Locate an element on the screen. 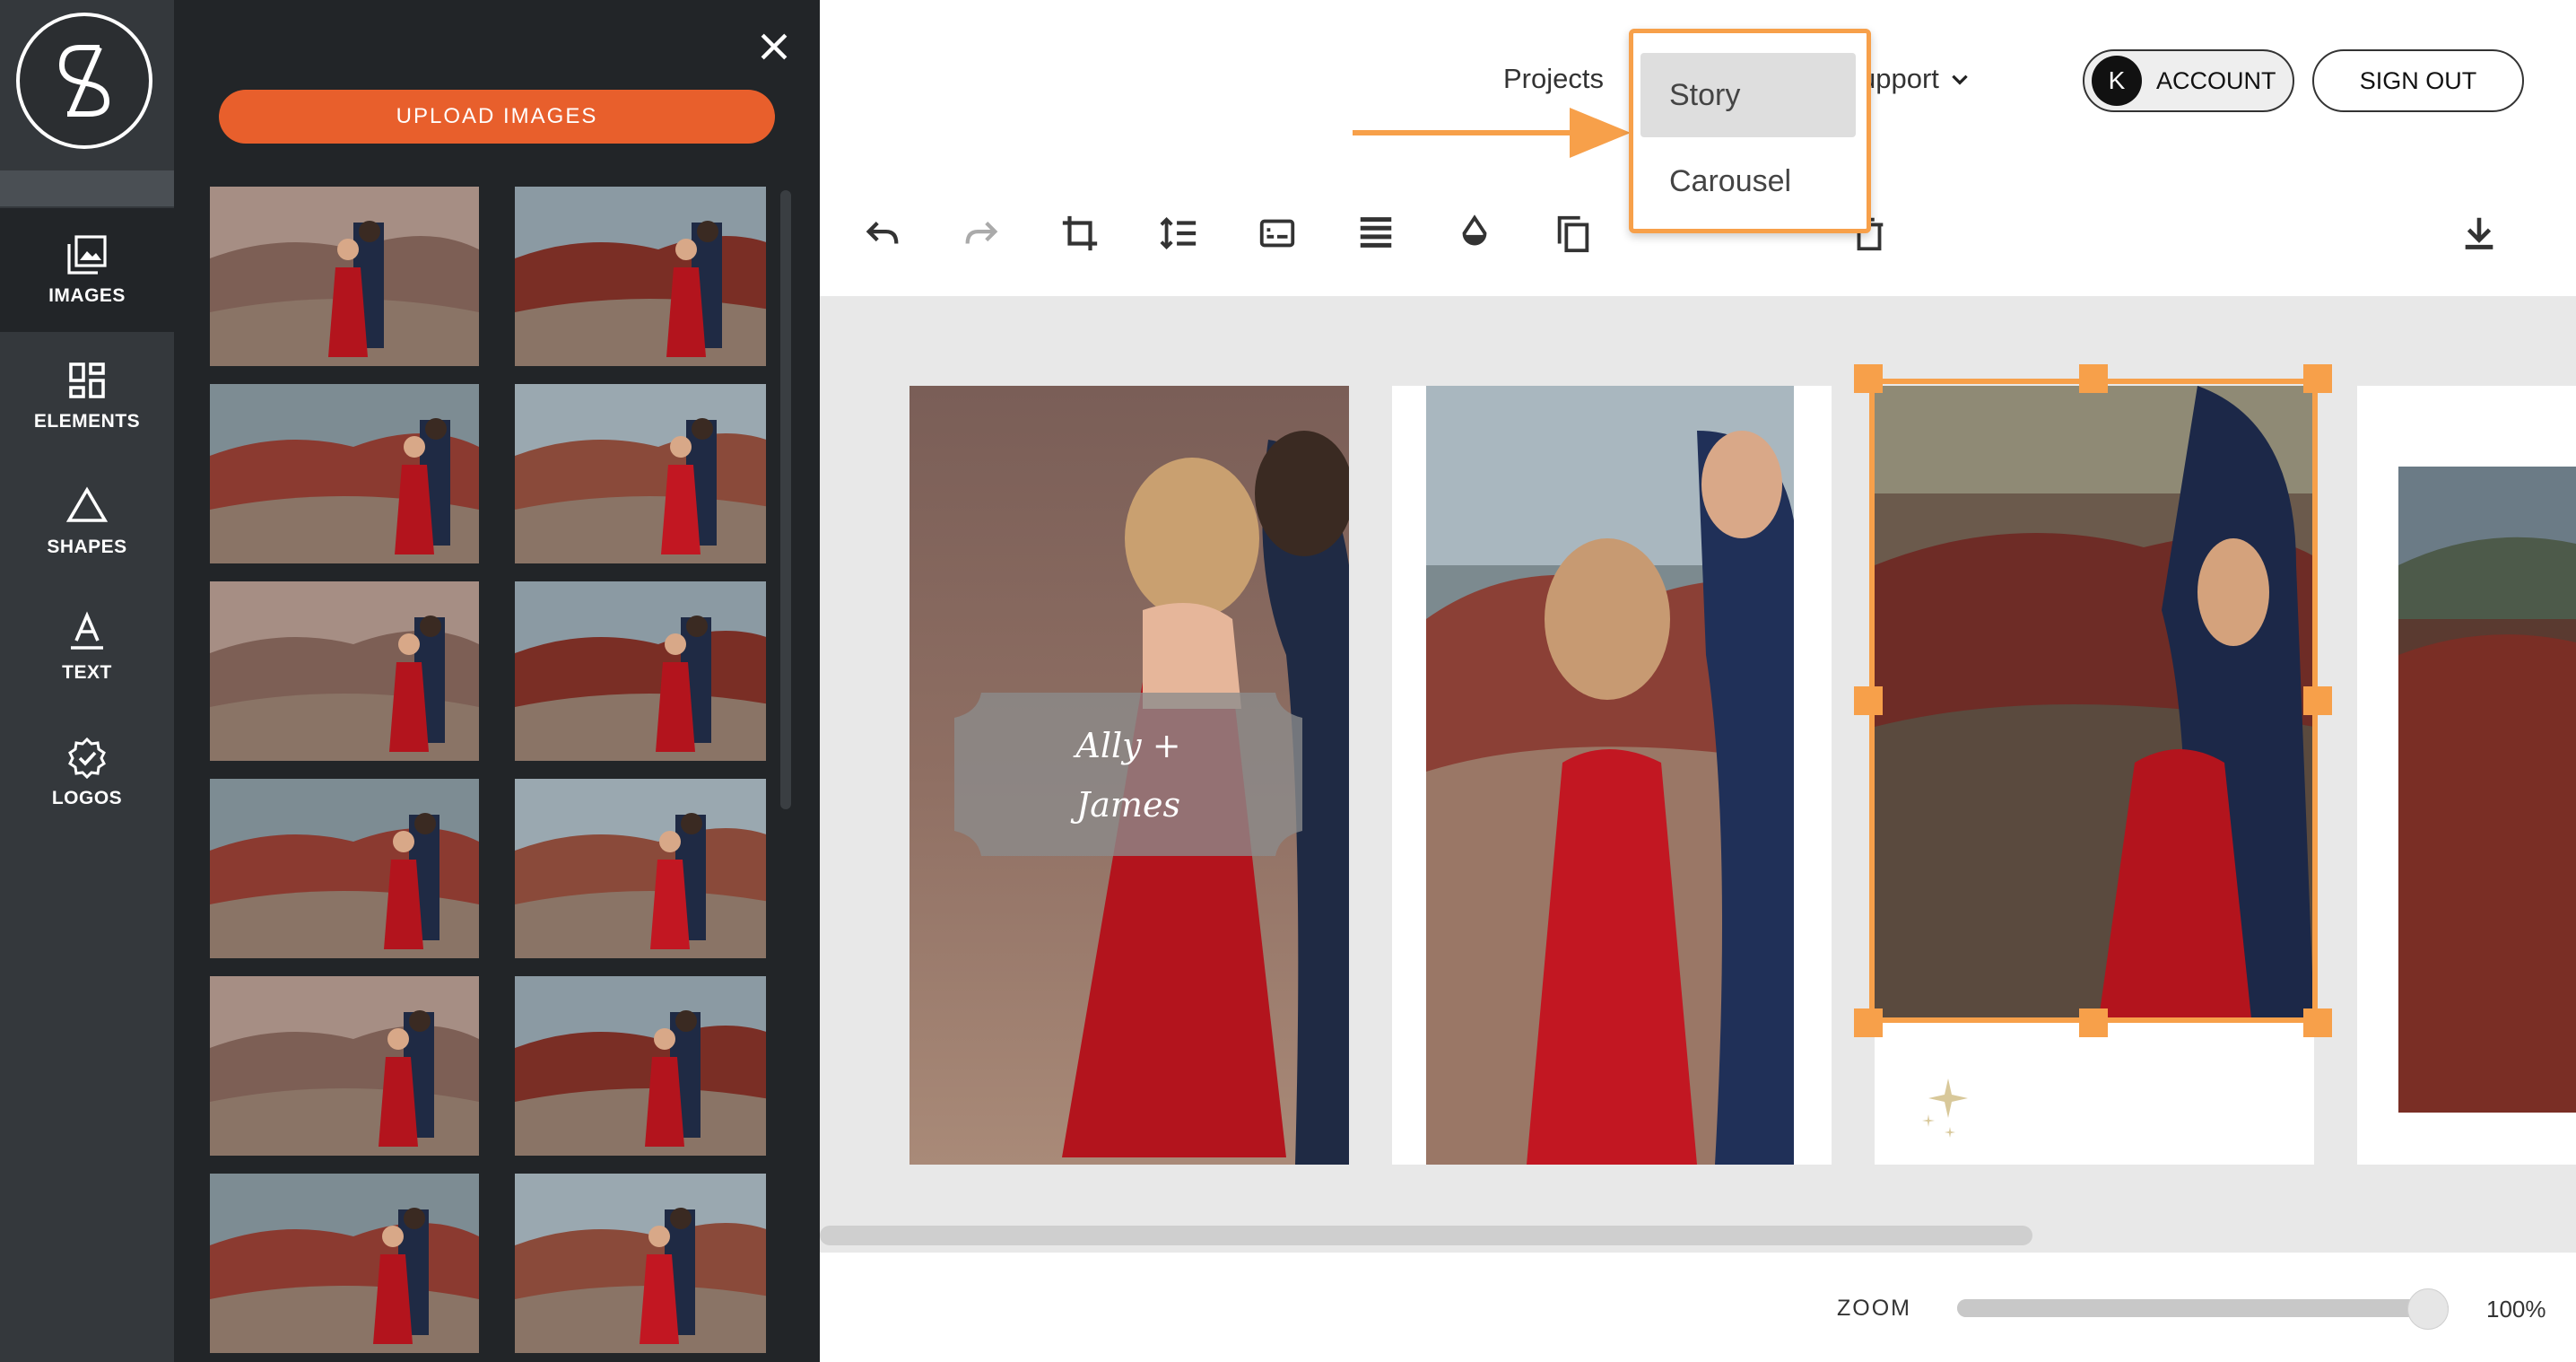 The width and height of the screenshot is (2576, 1362). logos-icon is located at coordinates (87, 758).